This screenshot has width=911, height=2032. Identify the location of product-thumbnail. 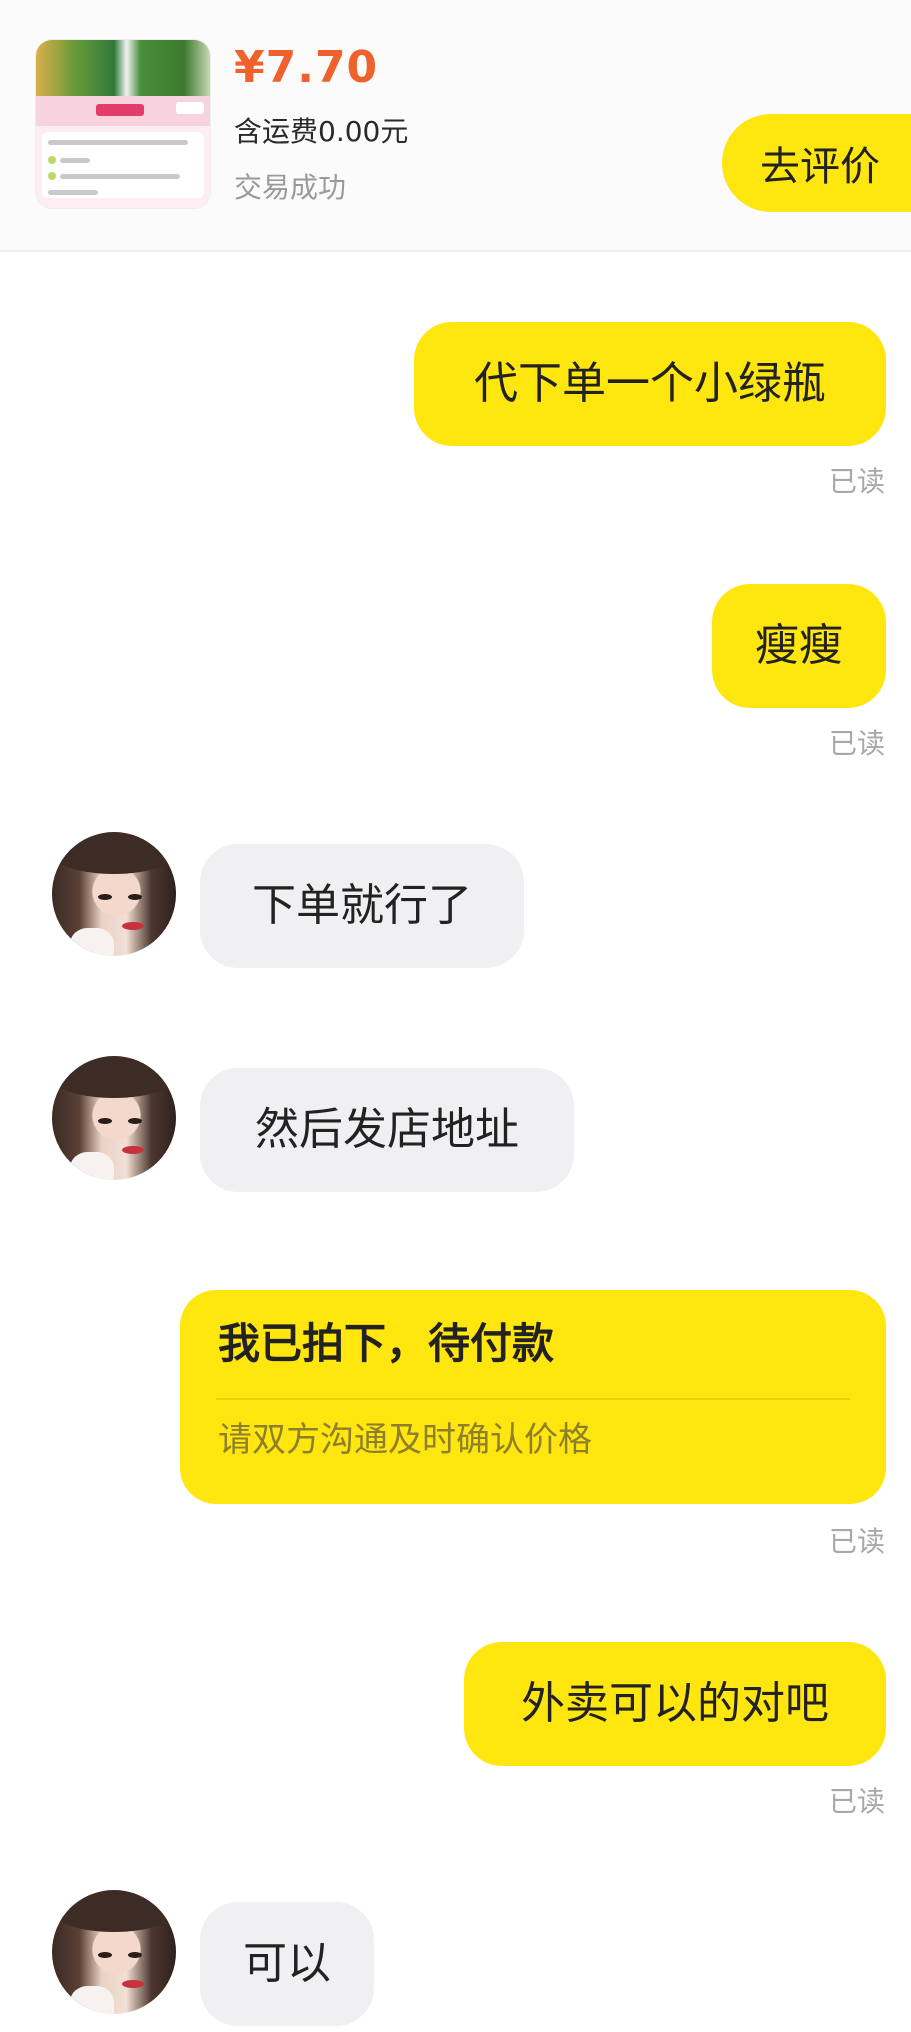
(123, 124).